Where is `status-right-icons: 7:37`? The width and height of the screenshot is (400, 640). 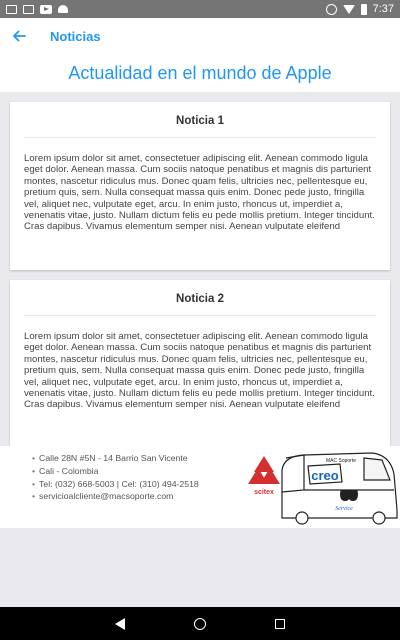
status-right-icons: 7:37 is located at coordinates (359, 9).